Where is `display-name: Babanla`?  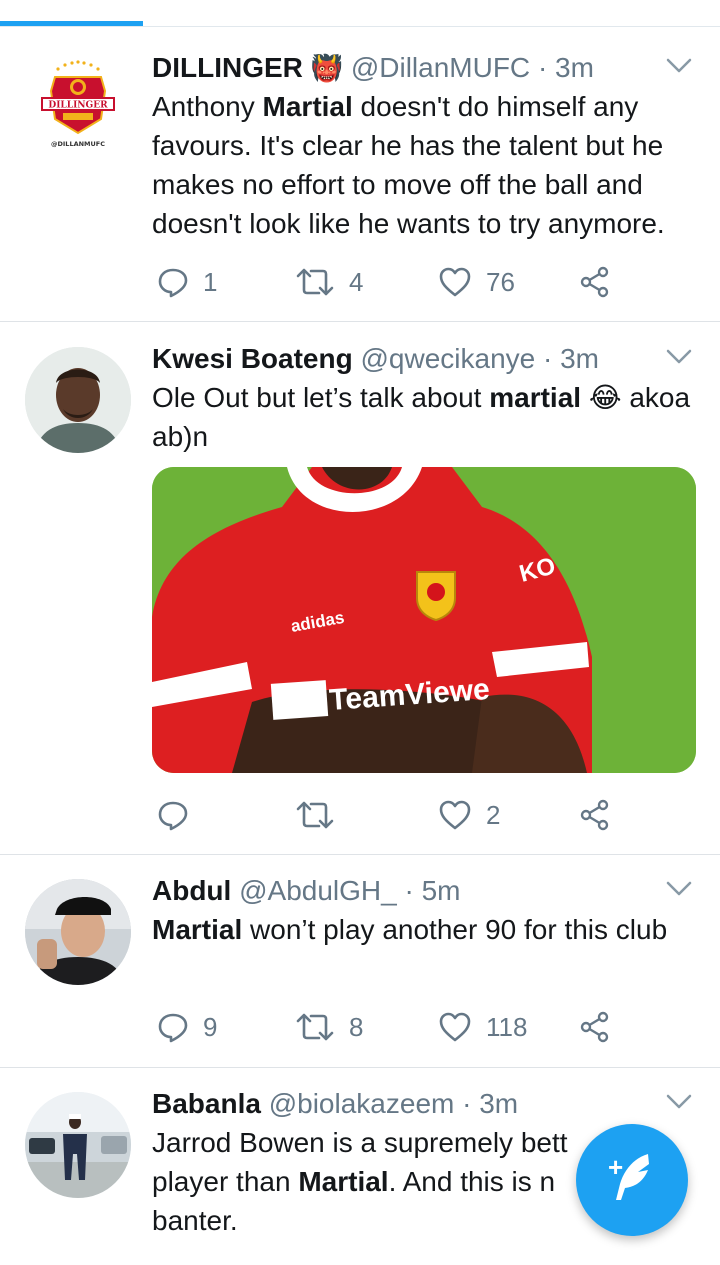
display-name: Babanla is located at coordinates (206, 1103).